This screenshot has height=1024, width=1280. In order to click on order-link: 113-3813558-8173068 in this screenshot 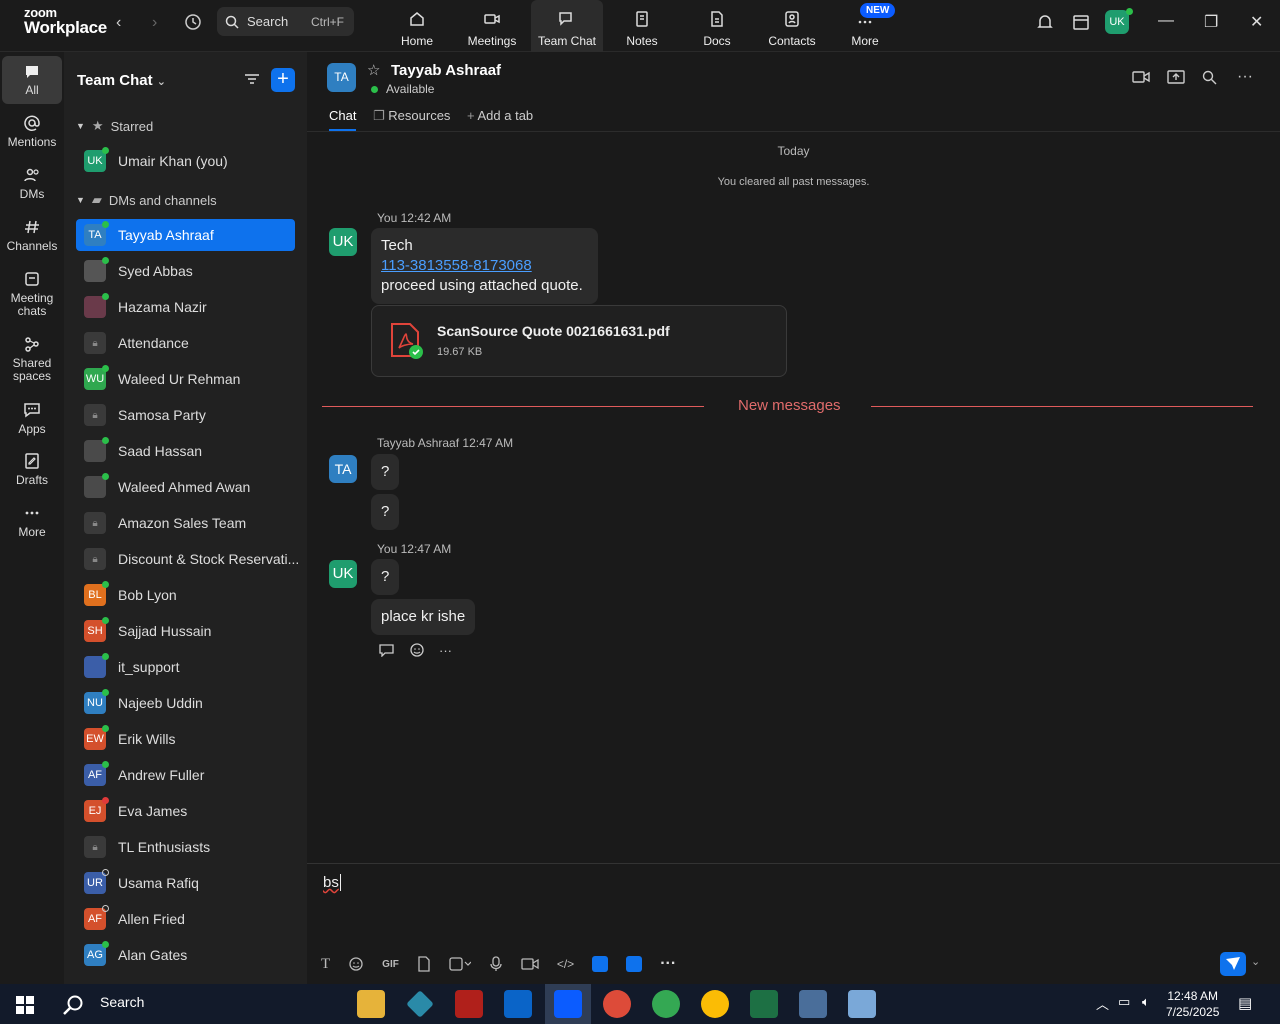, I will do `click(456, 265)`.